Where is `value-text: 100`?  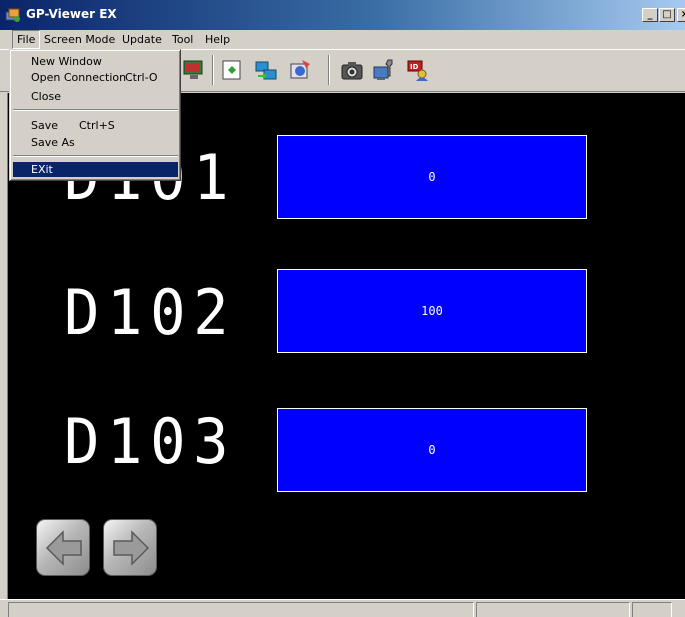 value-text: 100 is located at coordinates (432, 311).